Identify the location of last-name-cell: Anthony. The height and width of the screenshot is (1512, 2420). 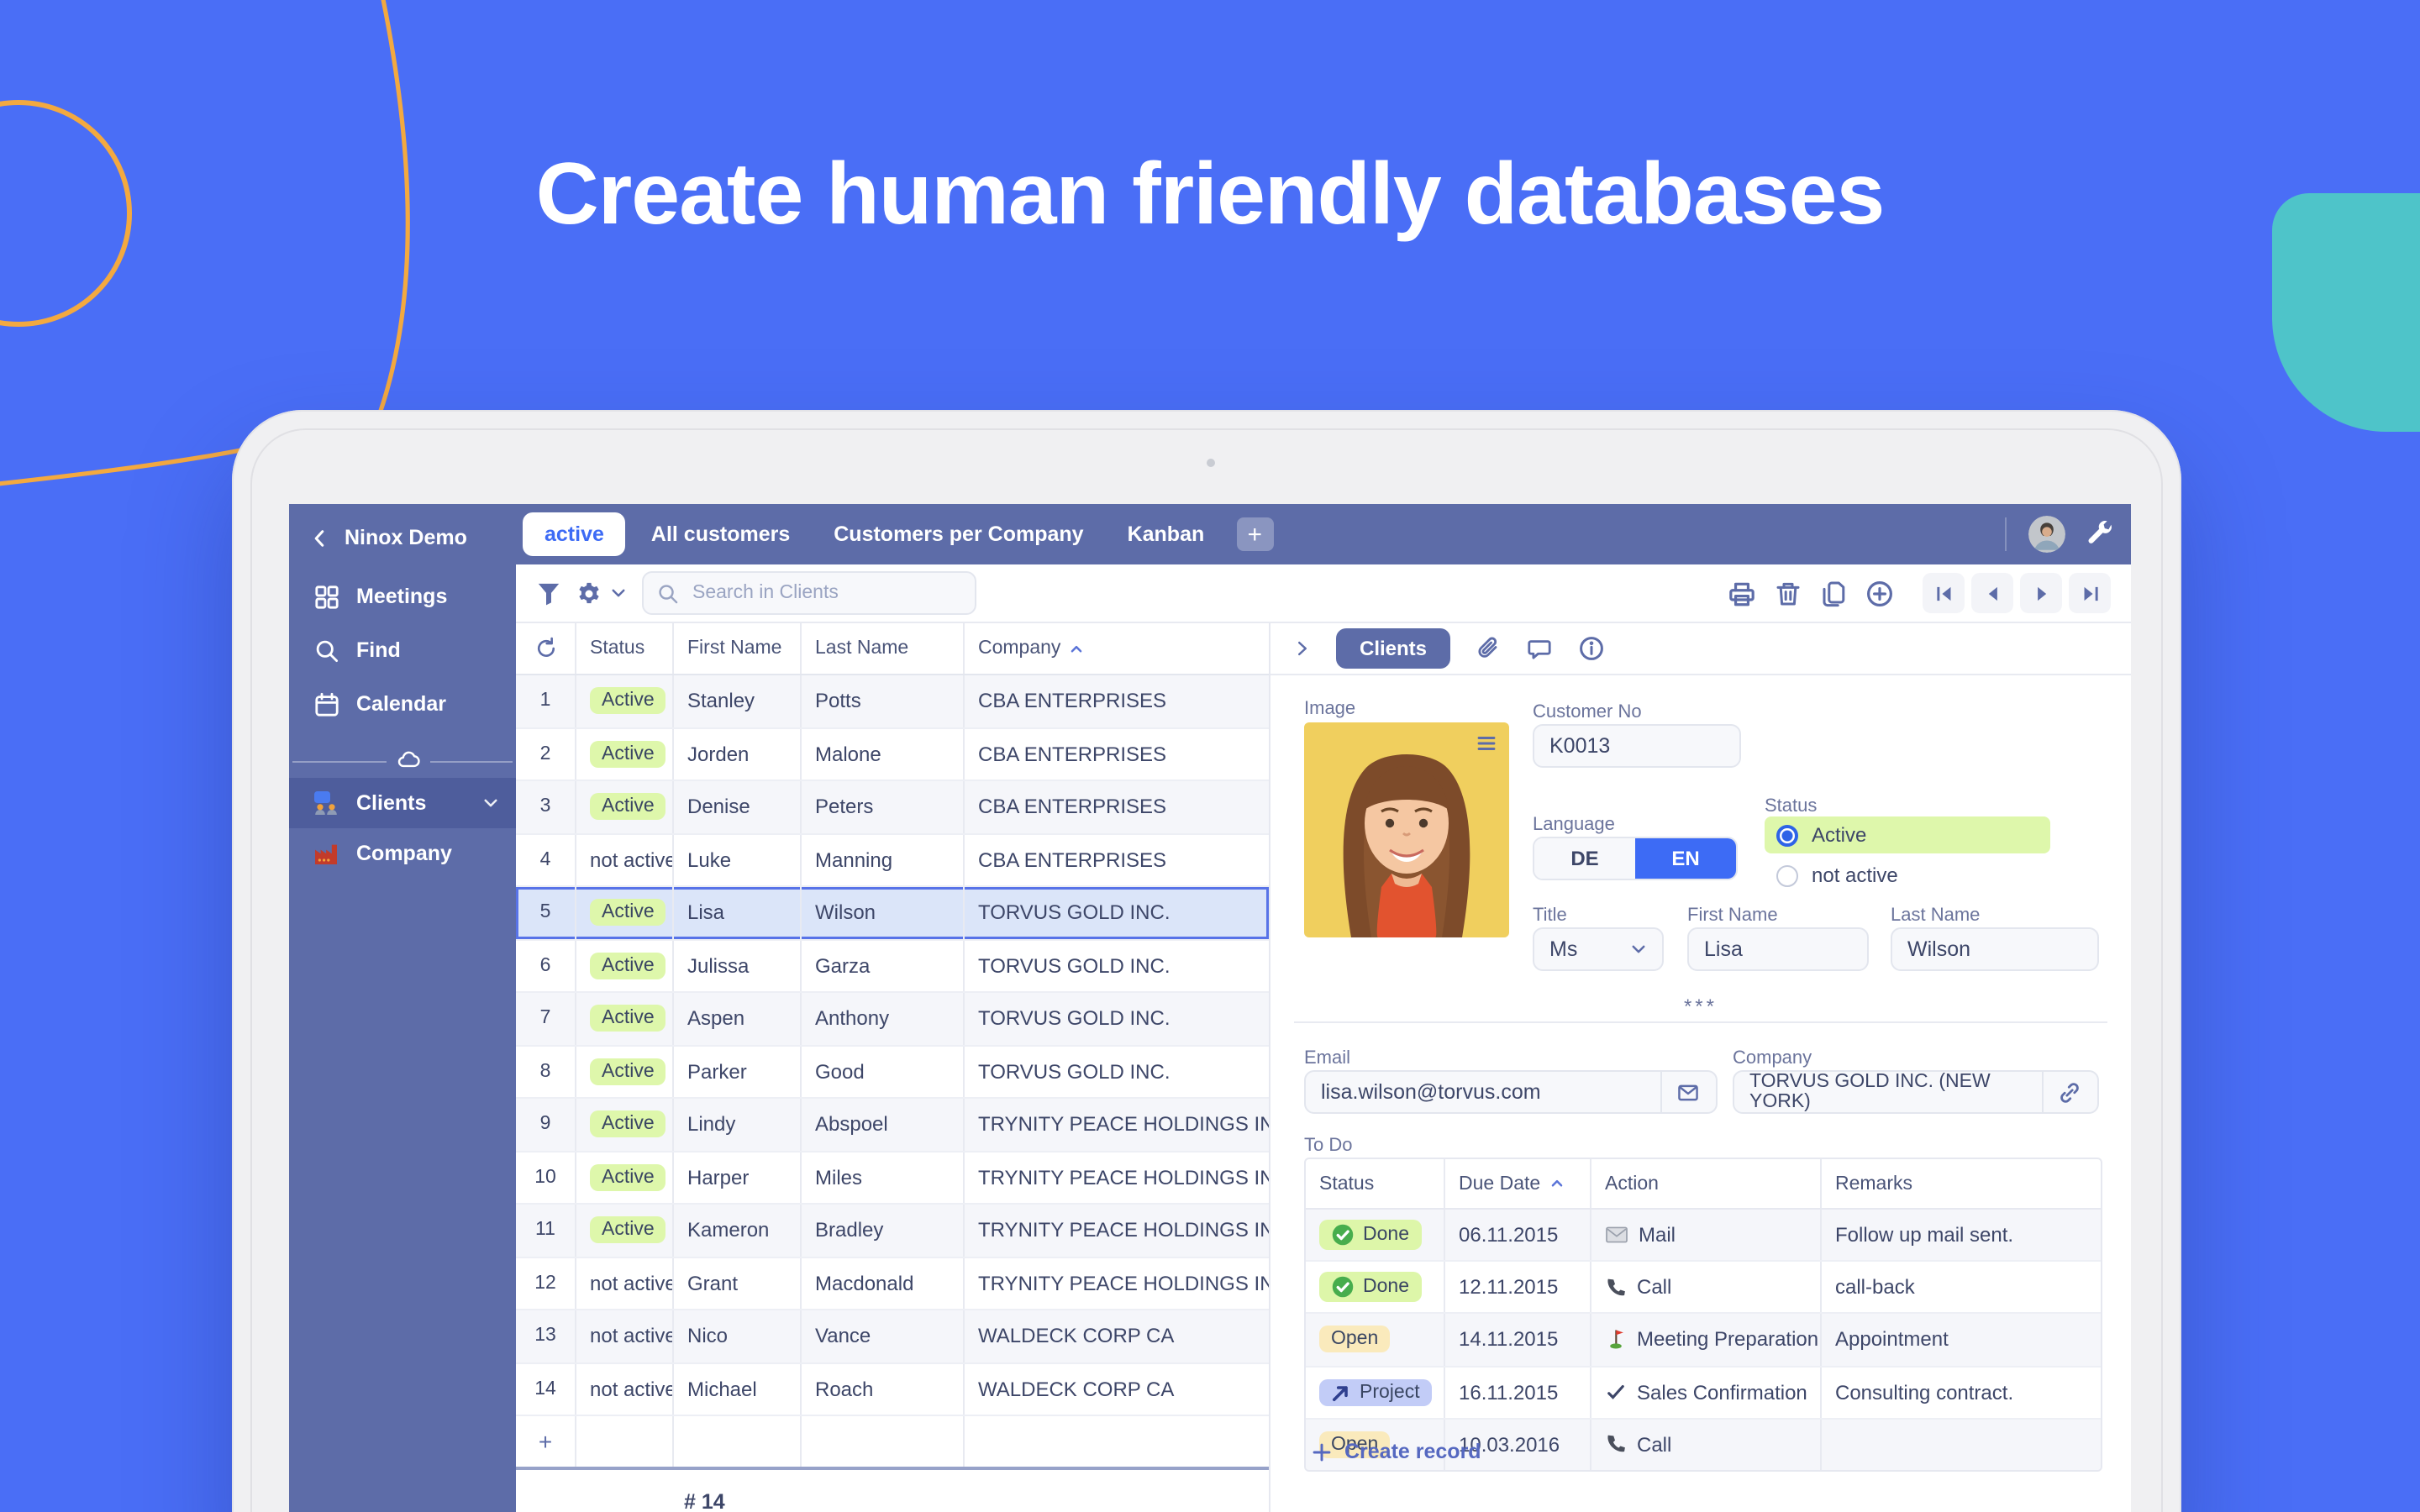
(883, 1018).